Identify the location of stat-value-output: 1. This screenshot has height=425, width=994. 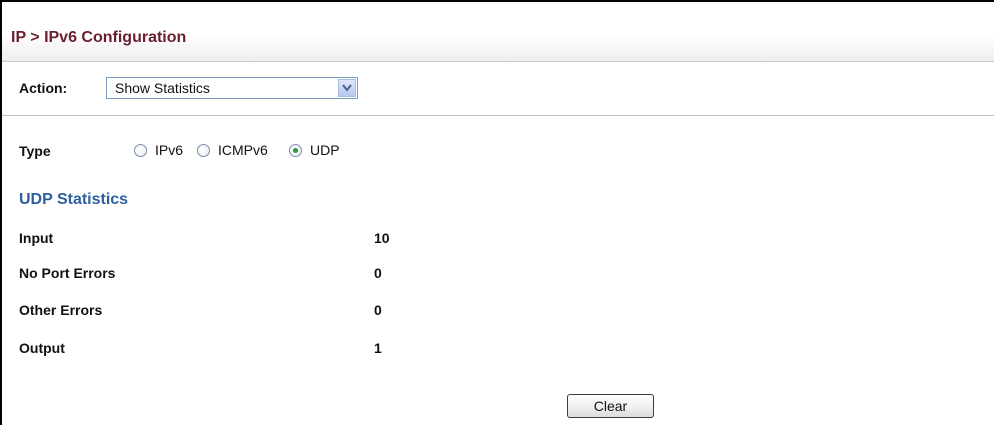
(378, 348).